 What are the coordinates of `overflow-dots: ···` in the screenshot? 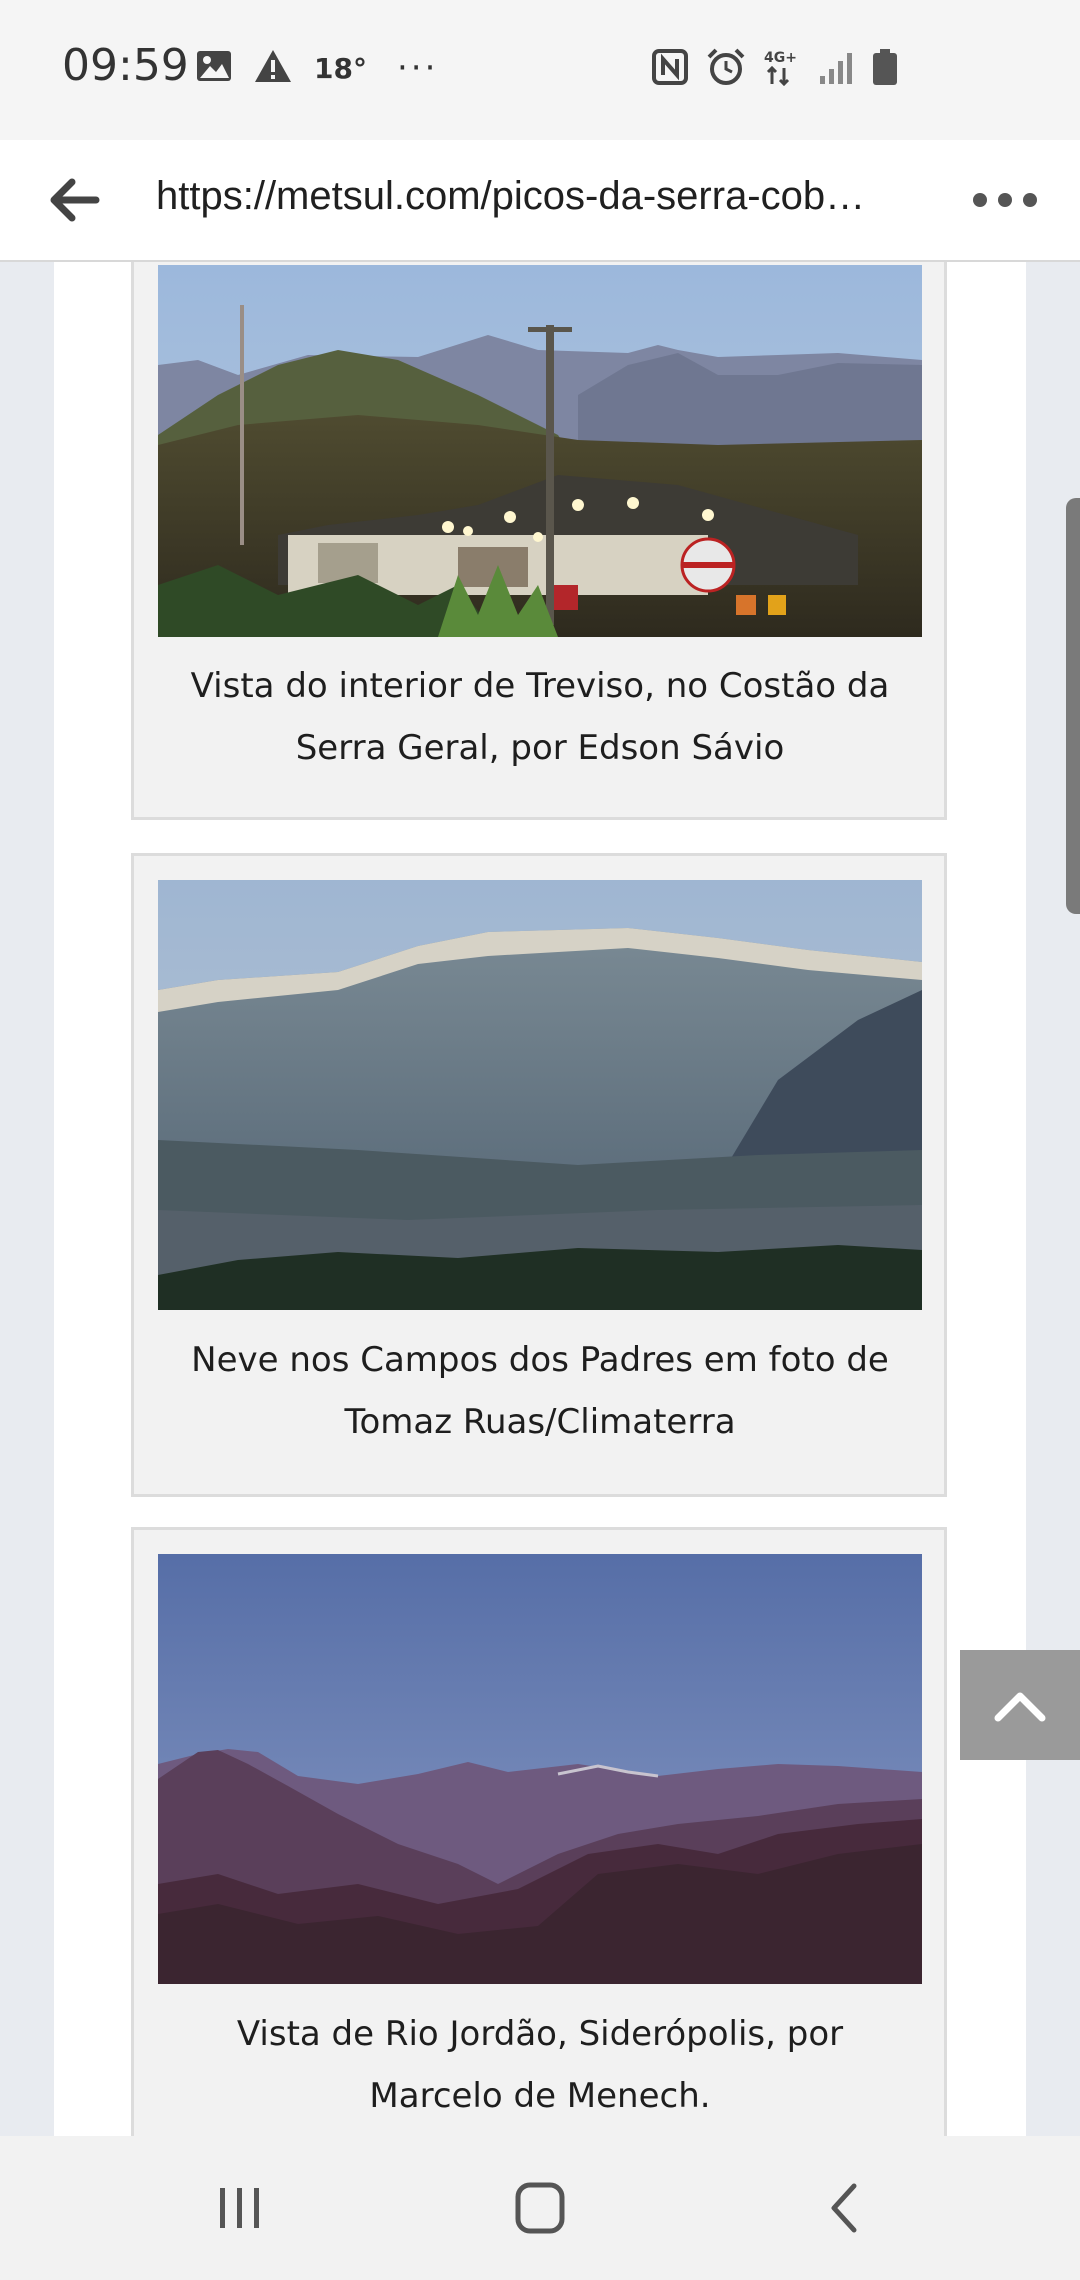 It's located at (417, 68).